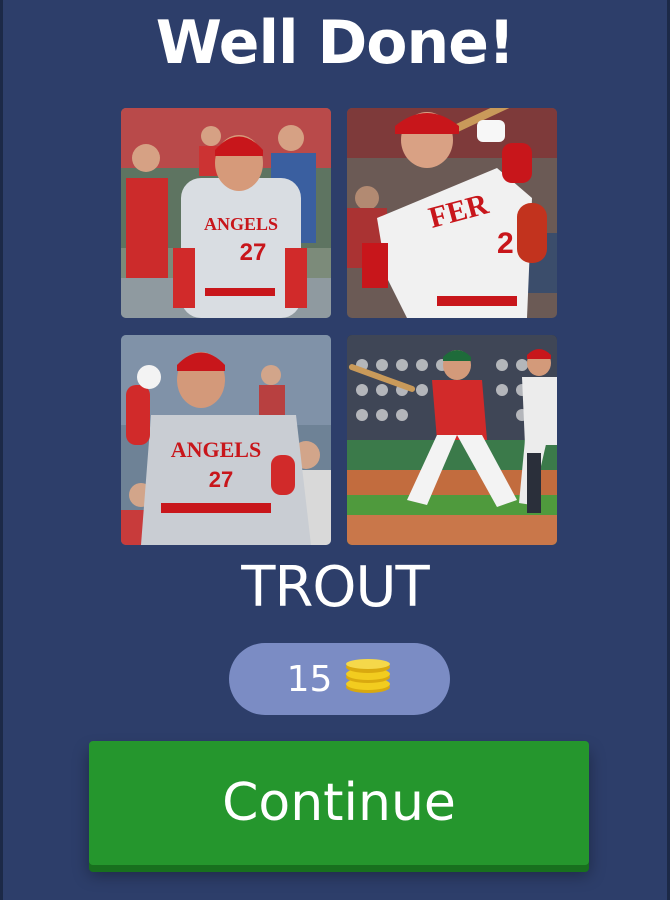  I want to click on coin-stack-icon, so click(368, 679).